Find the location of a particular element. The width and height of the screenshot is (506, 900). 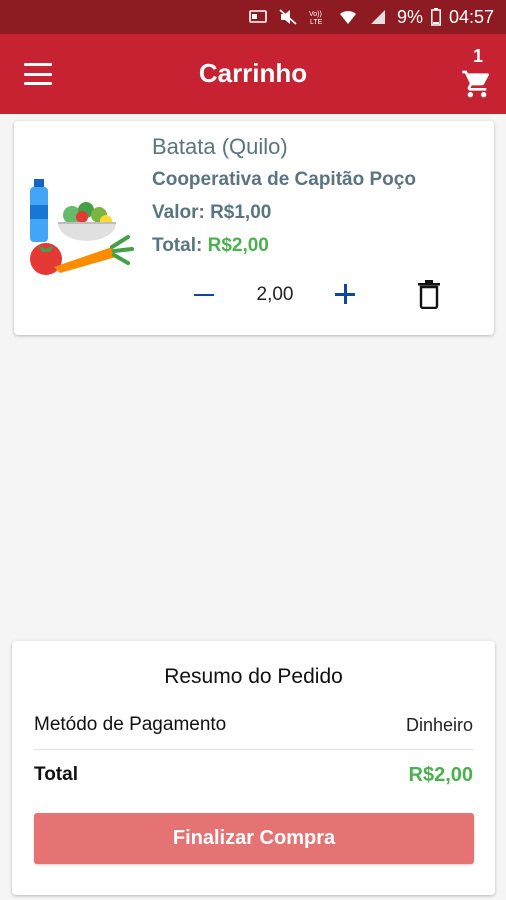

cart-count-badge: 1 is located at coordinates (477, 56).